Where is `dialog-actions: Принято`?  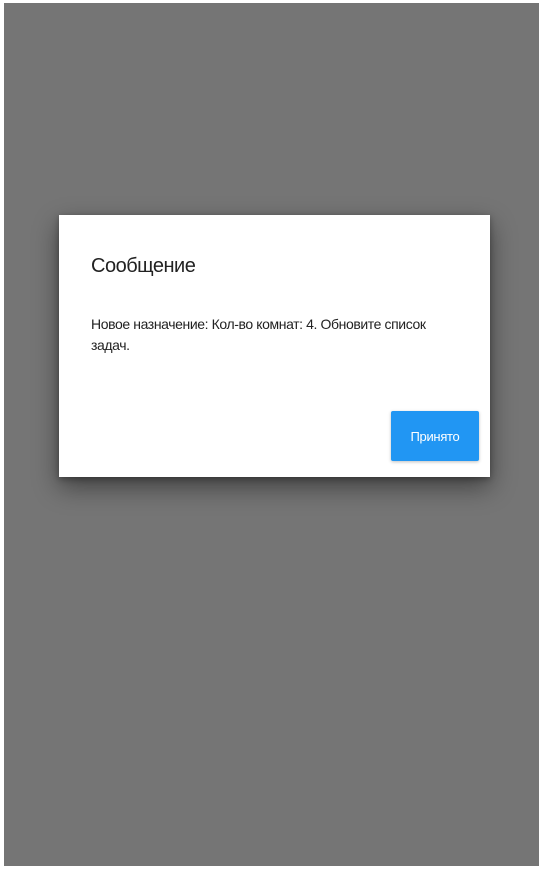 dialog-actions: Принято is located at coordinates (435, 436).